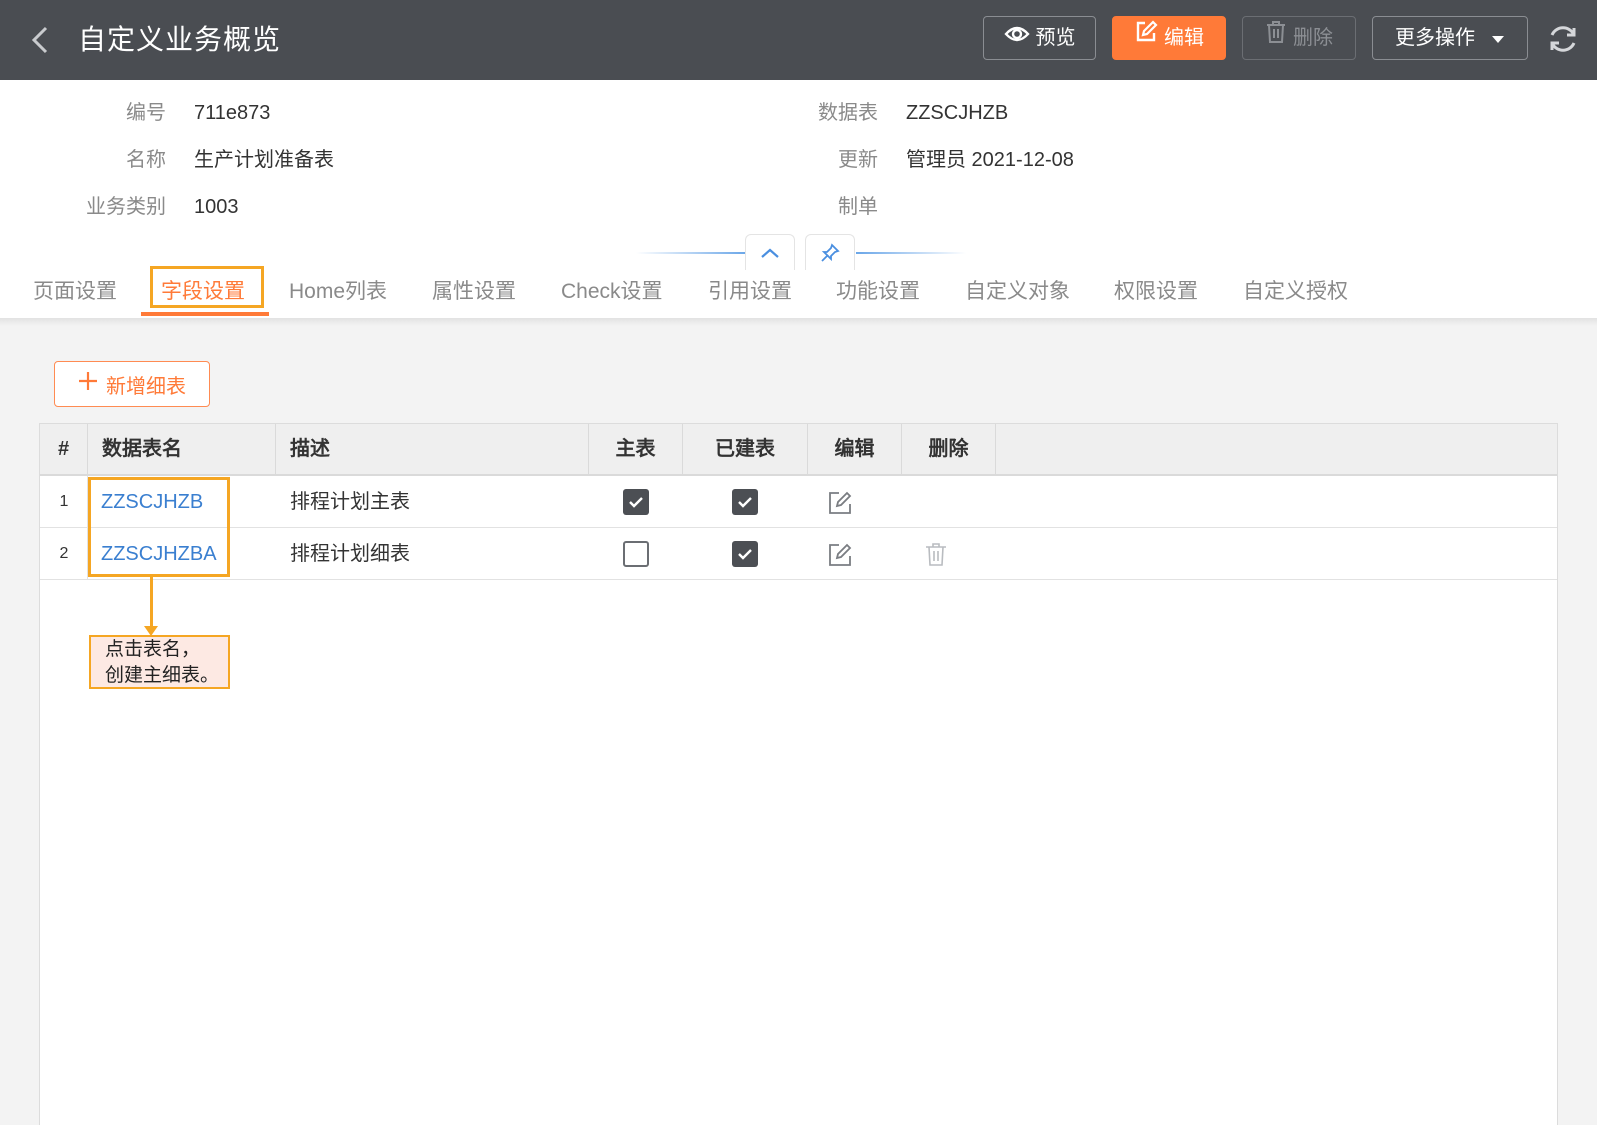 This screenshot has height=1125, width=1597. Describe the element at coordinates (855, 449) in the screenshot. I see `column-header-edit: 编辑` at that location.